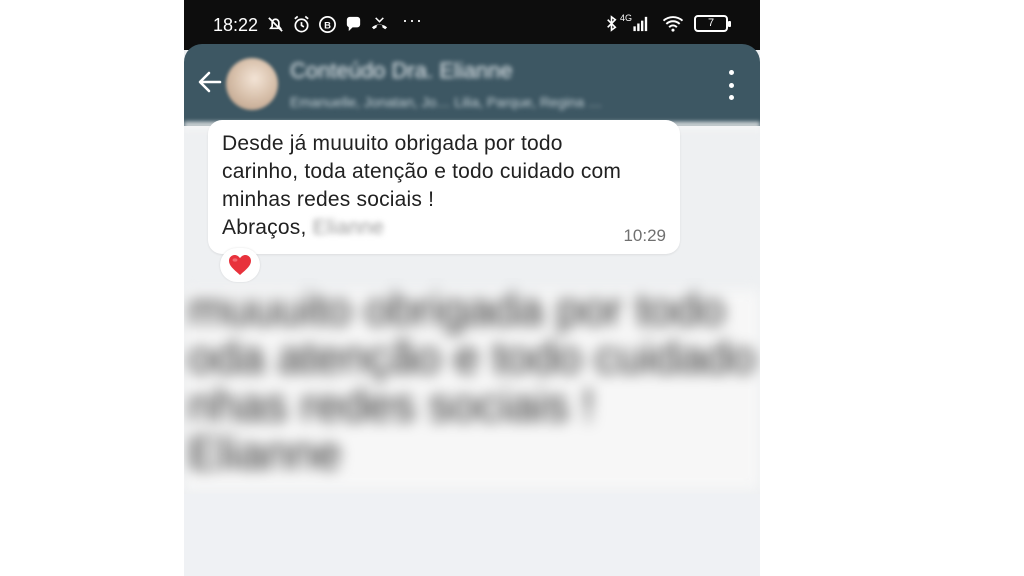  What do you see at coordinates (731, 85) in the screenshot?
I see `more-options-icon` at bounding box center [731, 85].